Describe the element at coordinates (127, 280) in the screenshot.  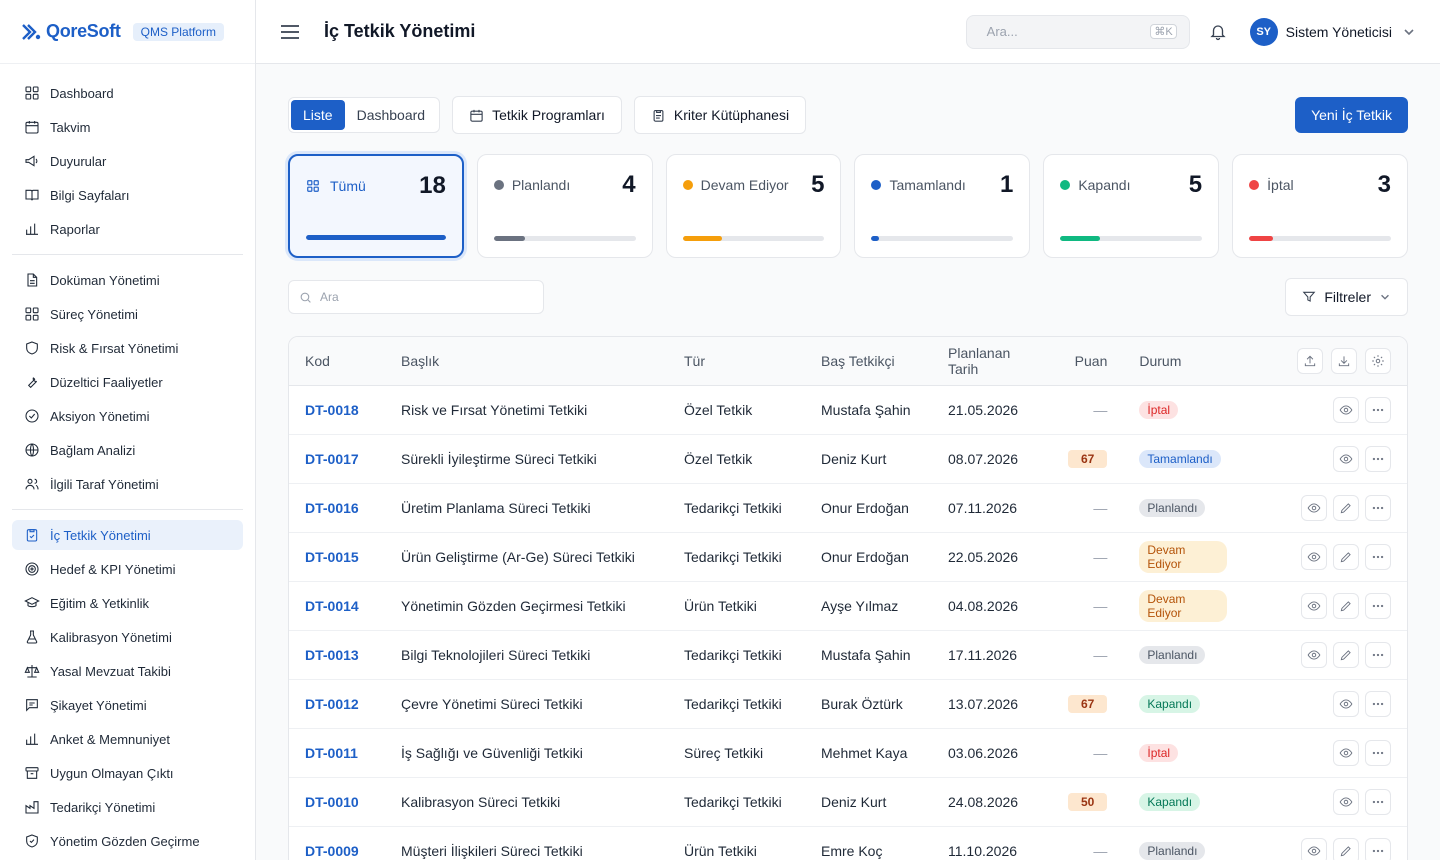
I see `sidebar-item: Doküman Yönetimi` at that location.